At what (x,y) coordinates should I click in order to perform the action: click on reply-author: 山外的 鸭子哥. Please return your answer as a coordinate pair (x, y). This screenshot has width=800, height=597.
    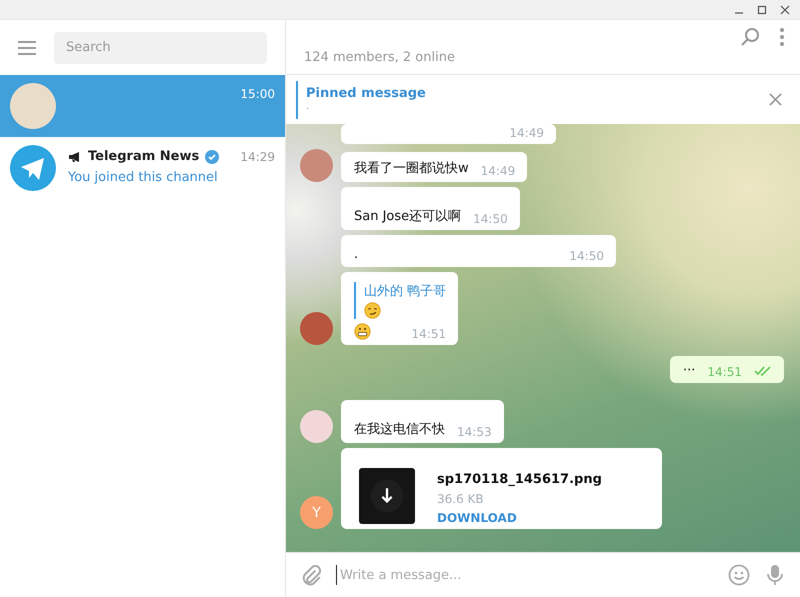
    Looking at the image, I should click on (405, 291).